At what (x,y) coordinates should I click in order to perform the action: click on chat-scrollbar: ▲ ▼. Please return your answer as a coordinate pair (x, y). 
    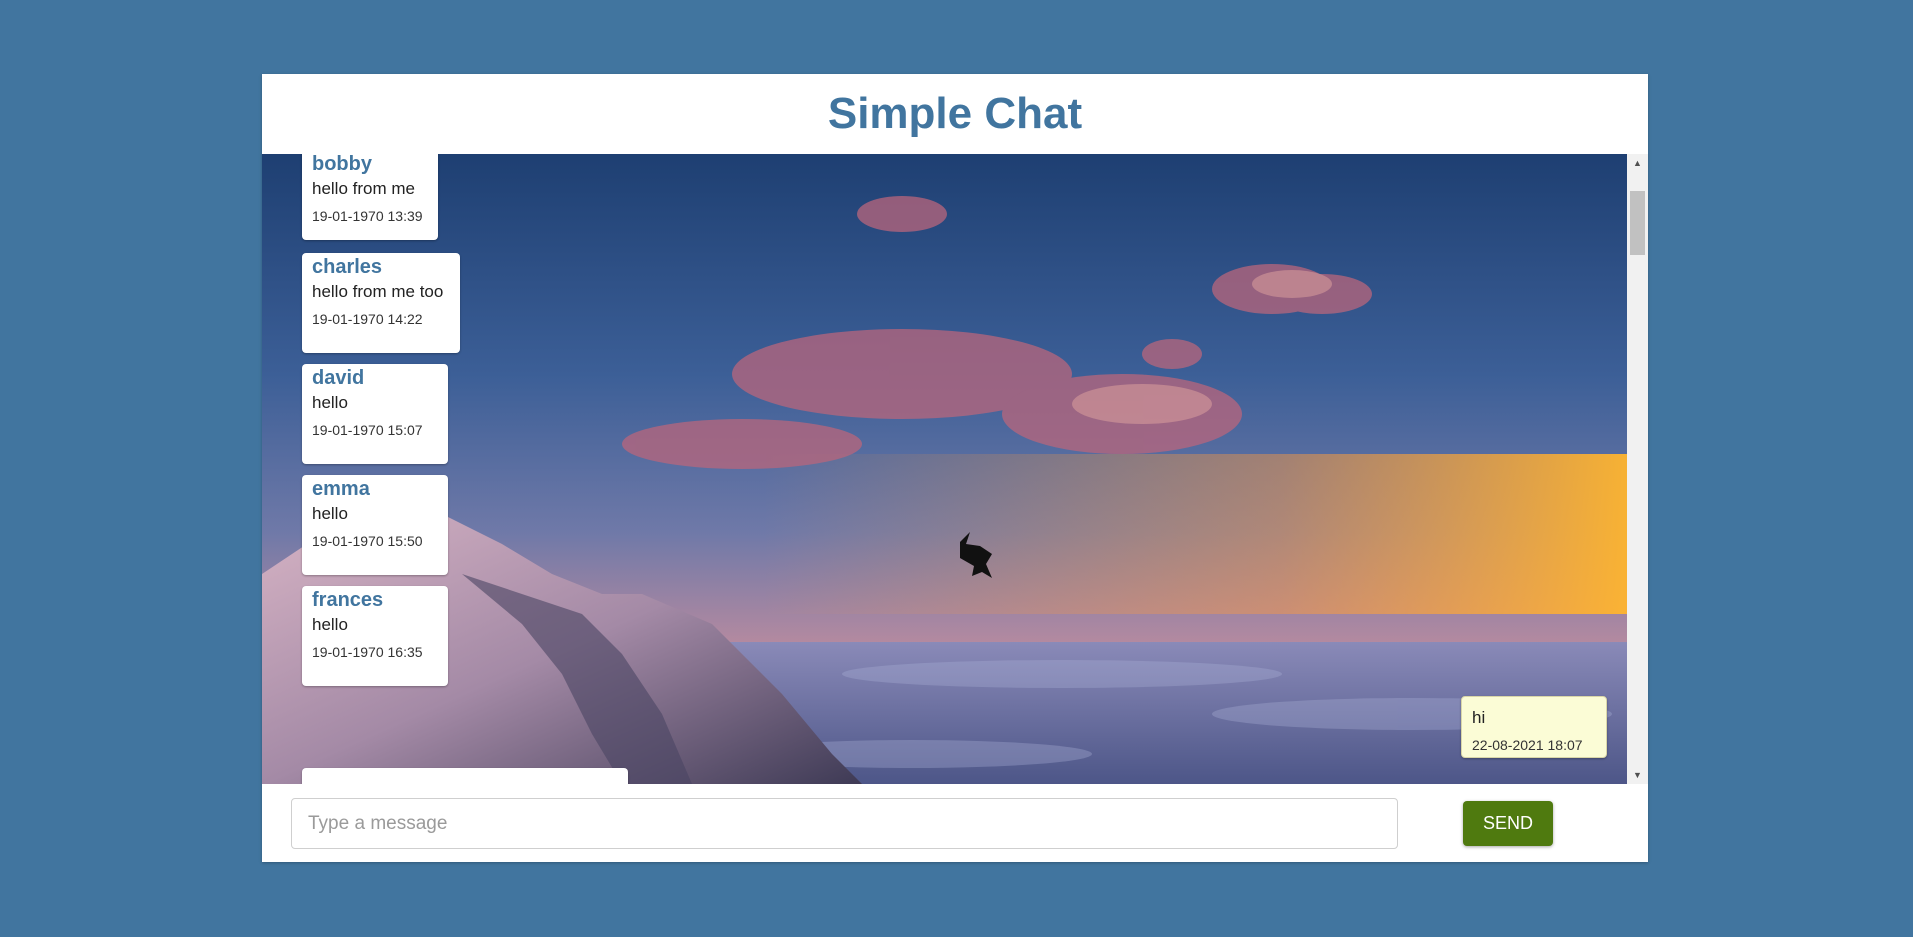
    Looking at the image, I should click on (1637, 469).